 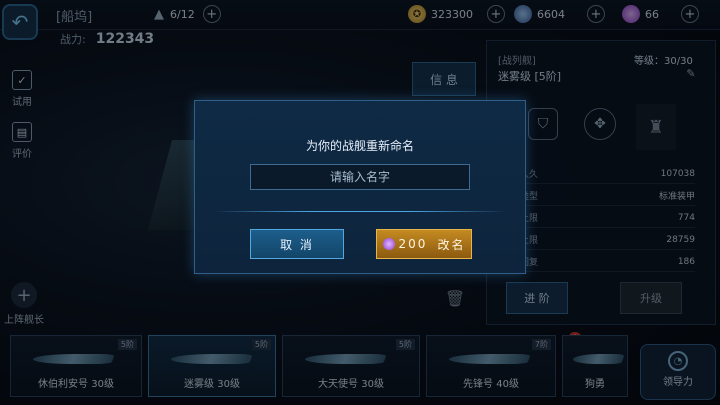 What do you see at coordinates (359, 146) in the screenshot?
I see `dialog-title: 为你的战舰重新命名` at bounding box center [359, 146].